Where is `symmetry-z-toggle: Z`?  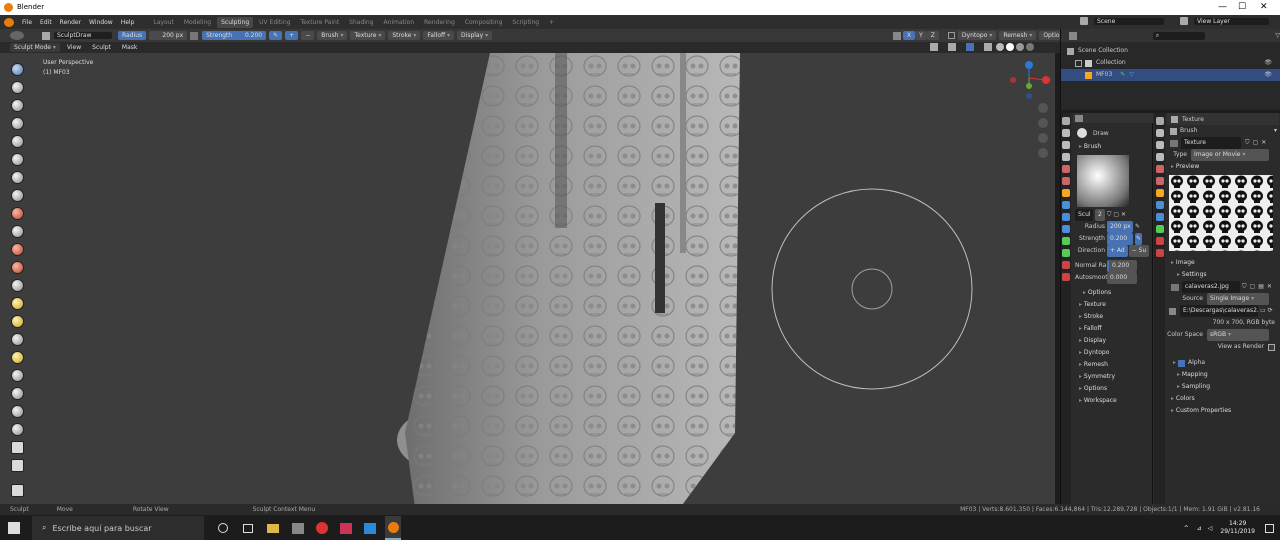 symmetry-z-toggle: Z is located at coordinates (932, 35).